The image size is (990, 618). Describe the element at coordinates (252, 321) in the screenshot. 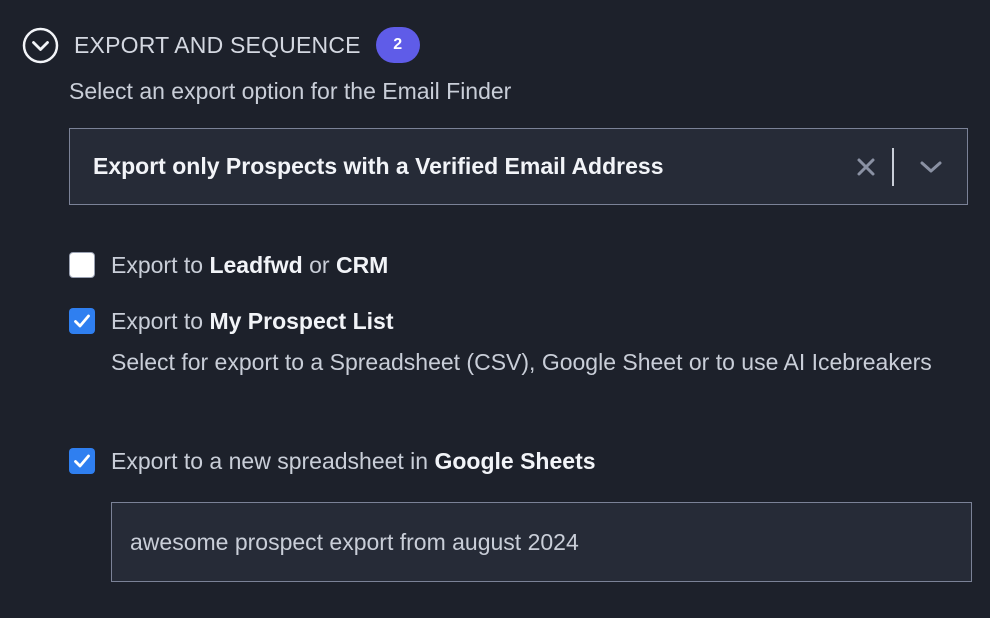

I see `export-prospect-list-label: Export to My Prospect List` at that location.